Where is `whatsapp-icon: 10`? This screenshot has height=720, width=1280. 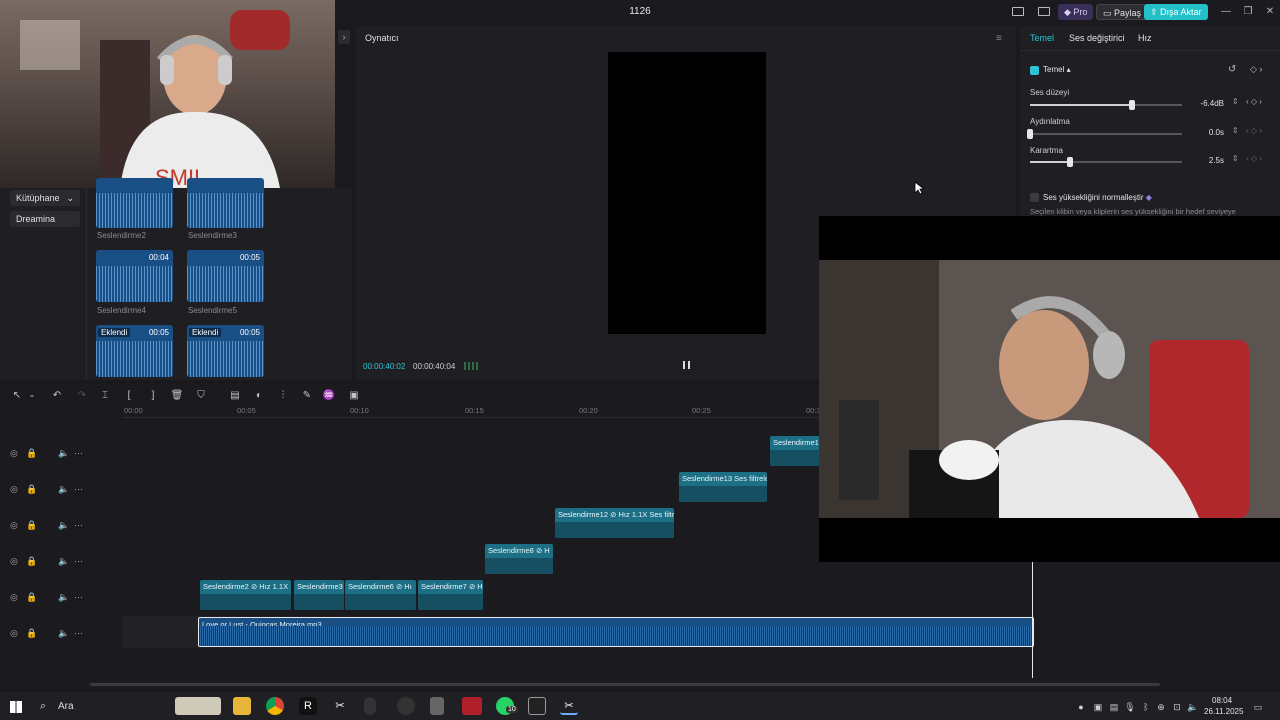
whatsapp-icon: 10 is located at coordinates (507, 706).